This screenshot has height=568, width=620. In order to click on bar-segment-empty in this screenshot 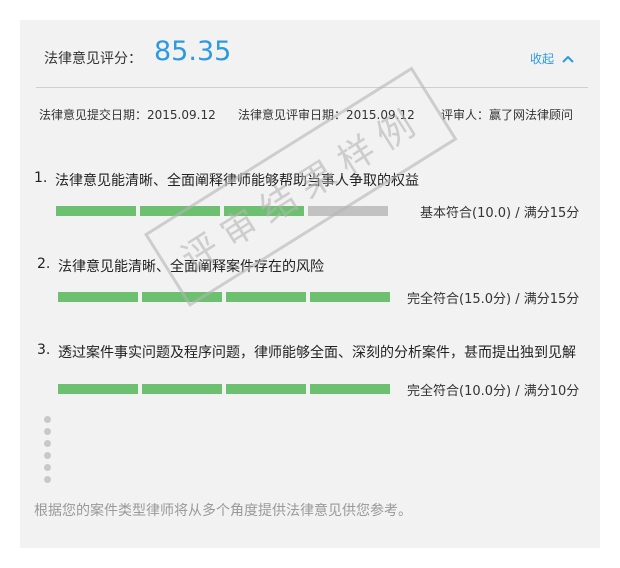, I will do `click(348, 211)`.